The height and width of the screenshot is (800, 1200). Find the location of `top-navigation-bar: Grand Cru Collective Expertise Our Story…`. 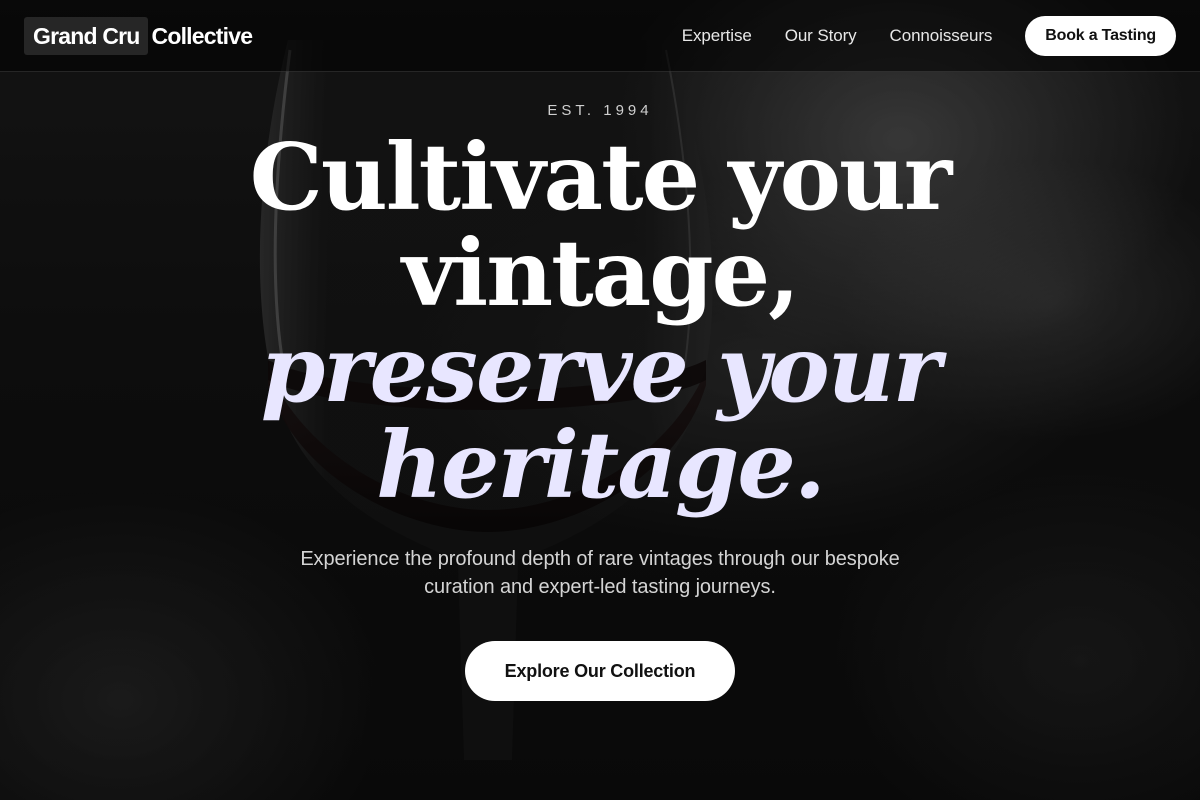

top-navigation-bar: Grand Cru Collective Expertise Our Story… is located at coordinates (600, 36).